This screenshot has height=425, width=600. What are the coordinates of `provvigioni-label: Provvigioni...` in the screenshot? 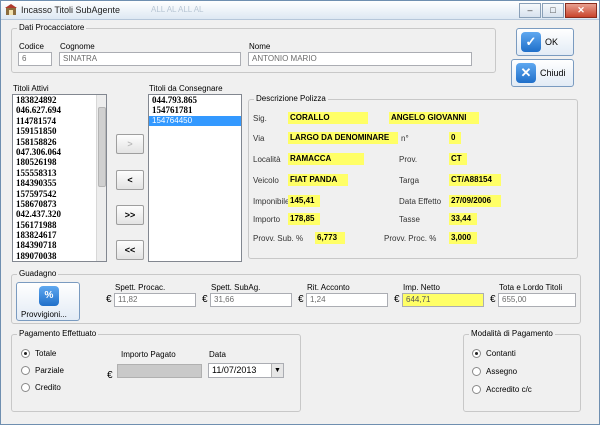 It's located at (44, 314).